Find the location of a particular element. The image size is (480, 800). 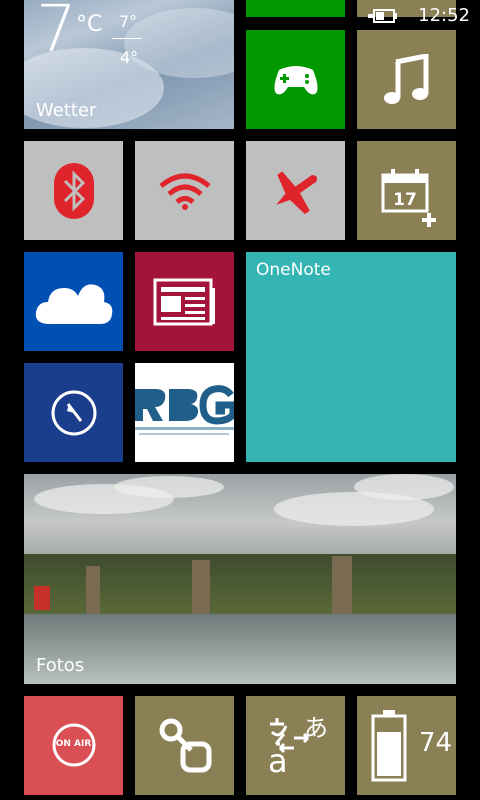

link-tile is located at coordinates (184, 745).